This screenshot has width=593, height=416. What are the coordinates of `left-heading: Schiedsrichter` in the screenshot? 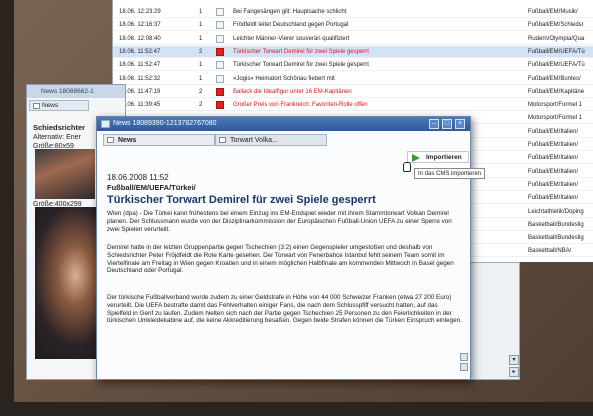 It's located at (59, 127).